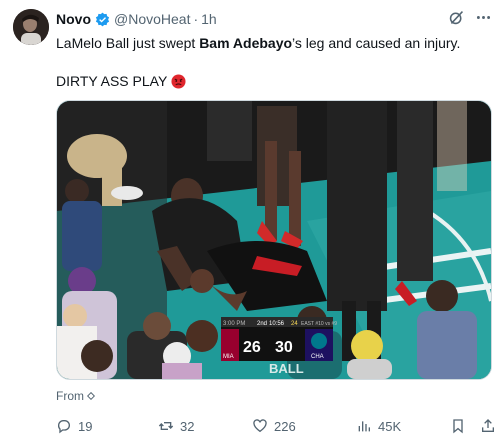 The width and height of the screenshot is (500, 440). What do you see at coordinates (483, 20) in the screenshot?
I see `more-options-icon` at bounding box center [483, 20].